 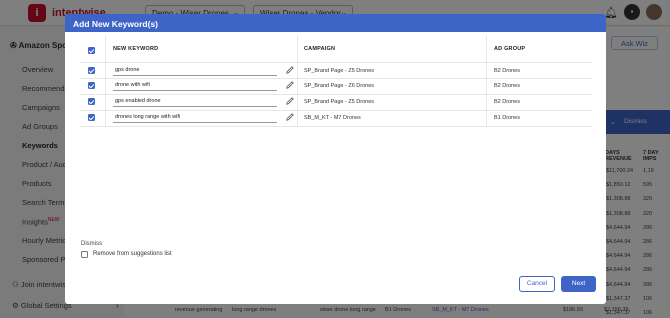 I want to click on modal-header: Add New Keyword(s), so click(x=335, y=23).